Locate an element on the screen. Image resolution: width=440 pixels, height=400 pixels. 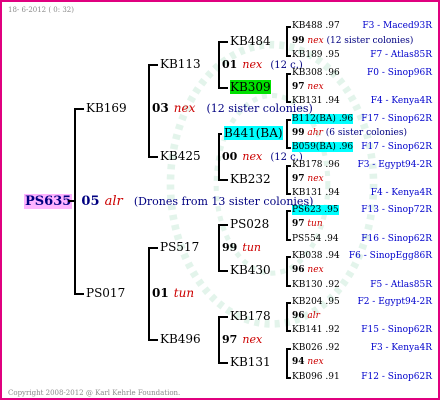
root-label: alr is located at coordinates (113, 201).